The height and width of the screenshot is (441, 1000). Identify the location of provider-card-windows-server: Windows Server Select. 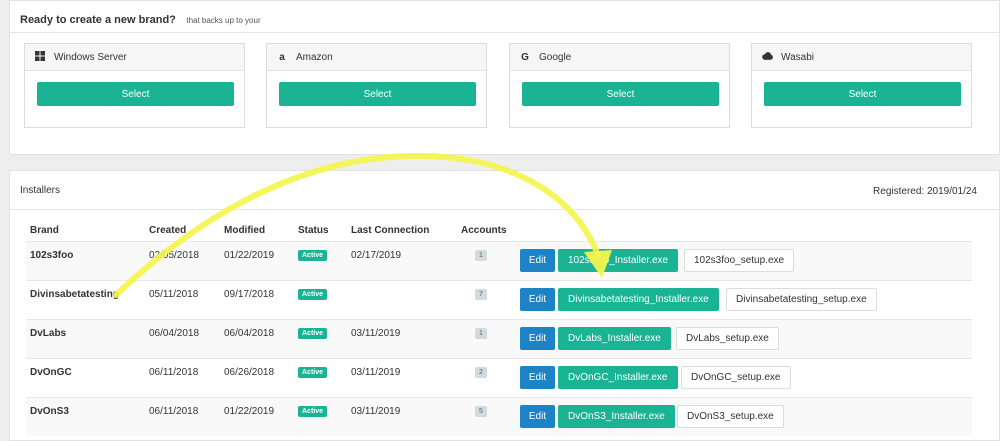
(134, 85).